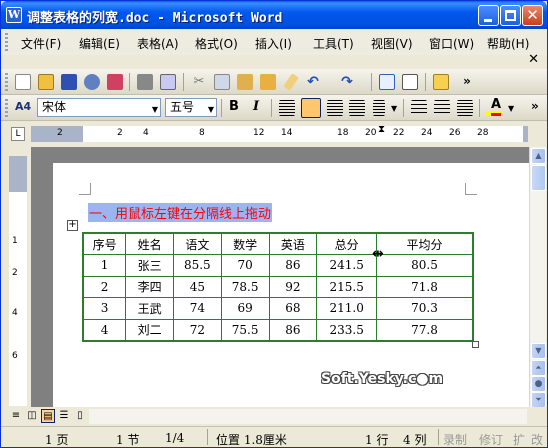 This screenshot has width=548, height=448. Describe the element at coordinates (308, 416) in the screenshot. I see `horizontal-scrollbar` at that location.